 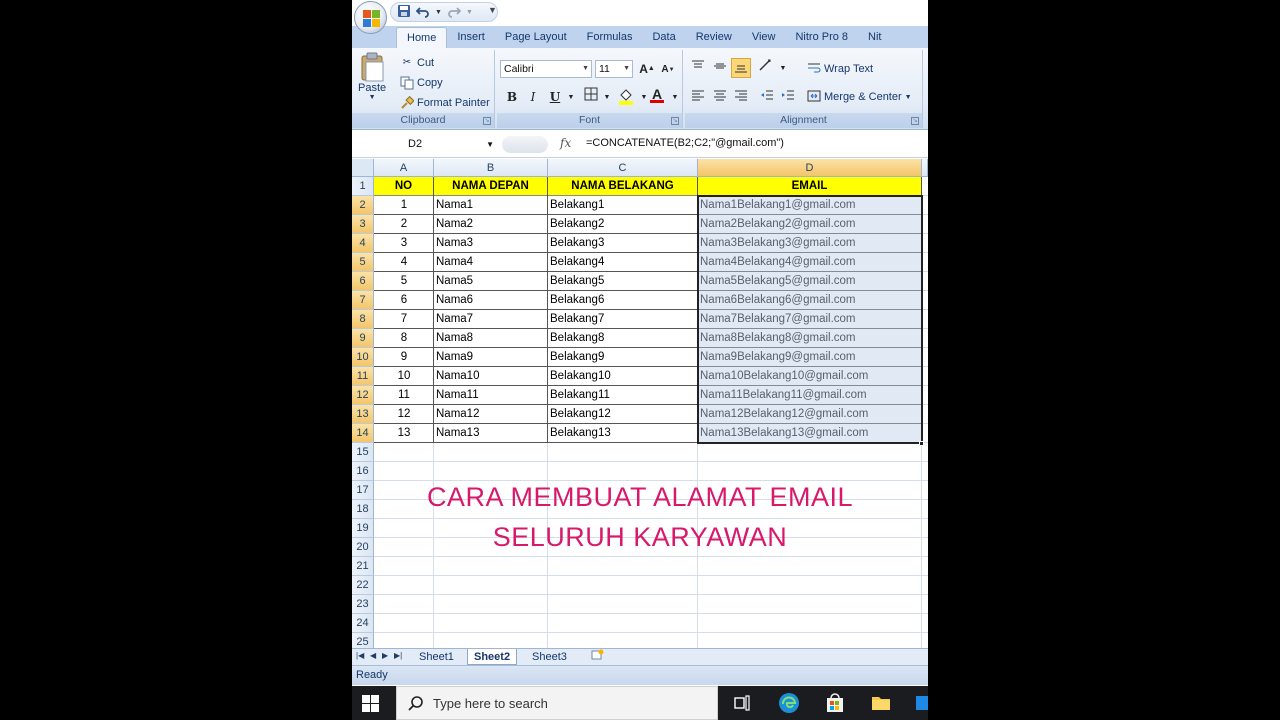 What do you see at coordinates (840, 69) in the screenshot?
I see `wrap-text-button: Wrap Text` at bounding box center [840, 69].